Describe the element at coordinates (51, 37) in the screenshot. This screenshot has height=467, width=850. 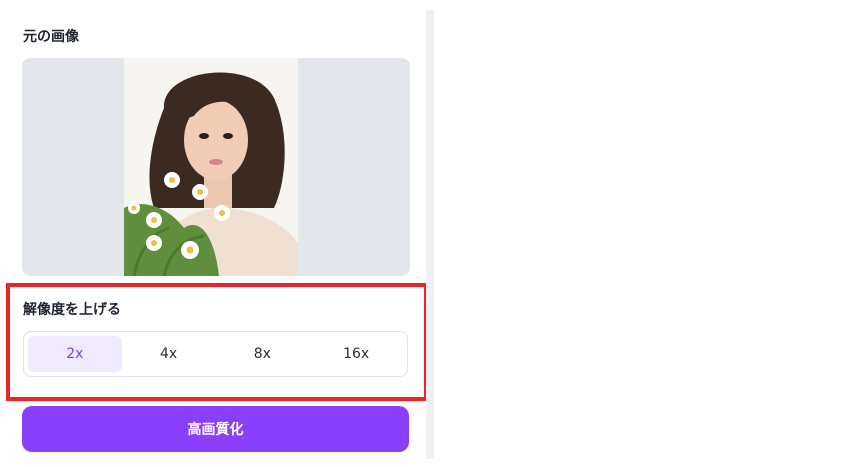
I see `original-image-title: 元の画像` at that location.